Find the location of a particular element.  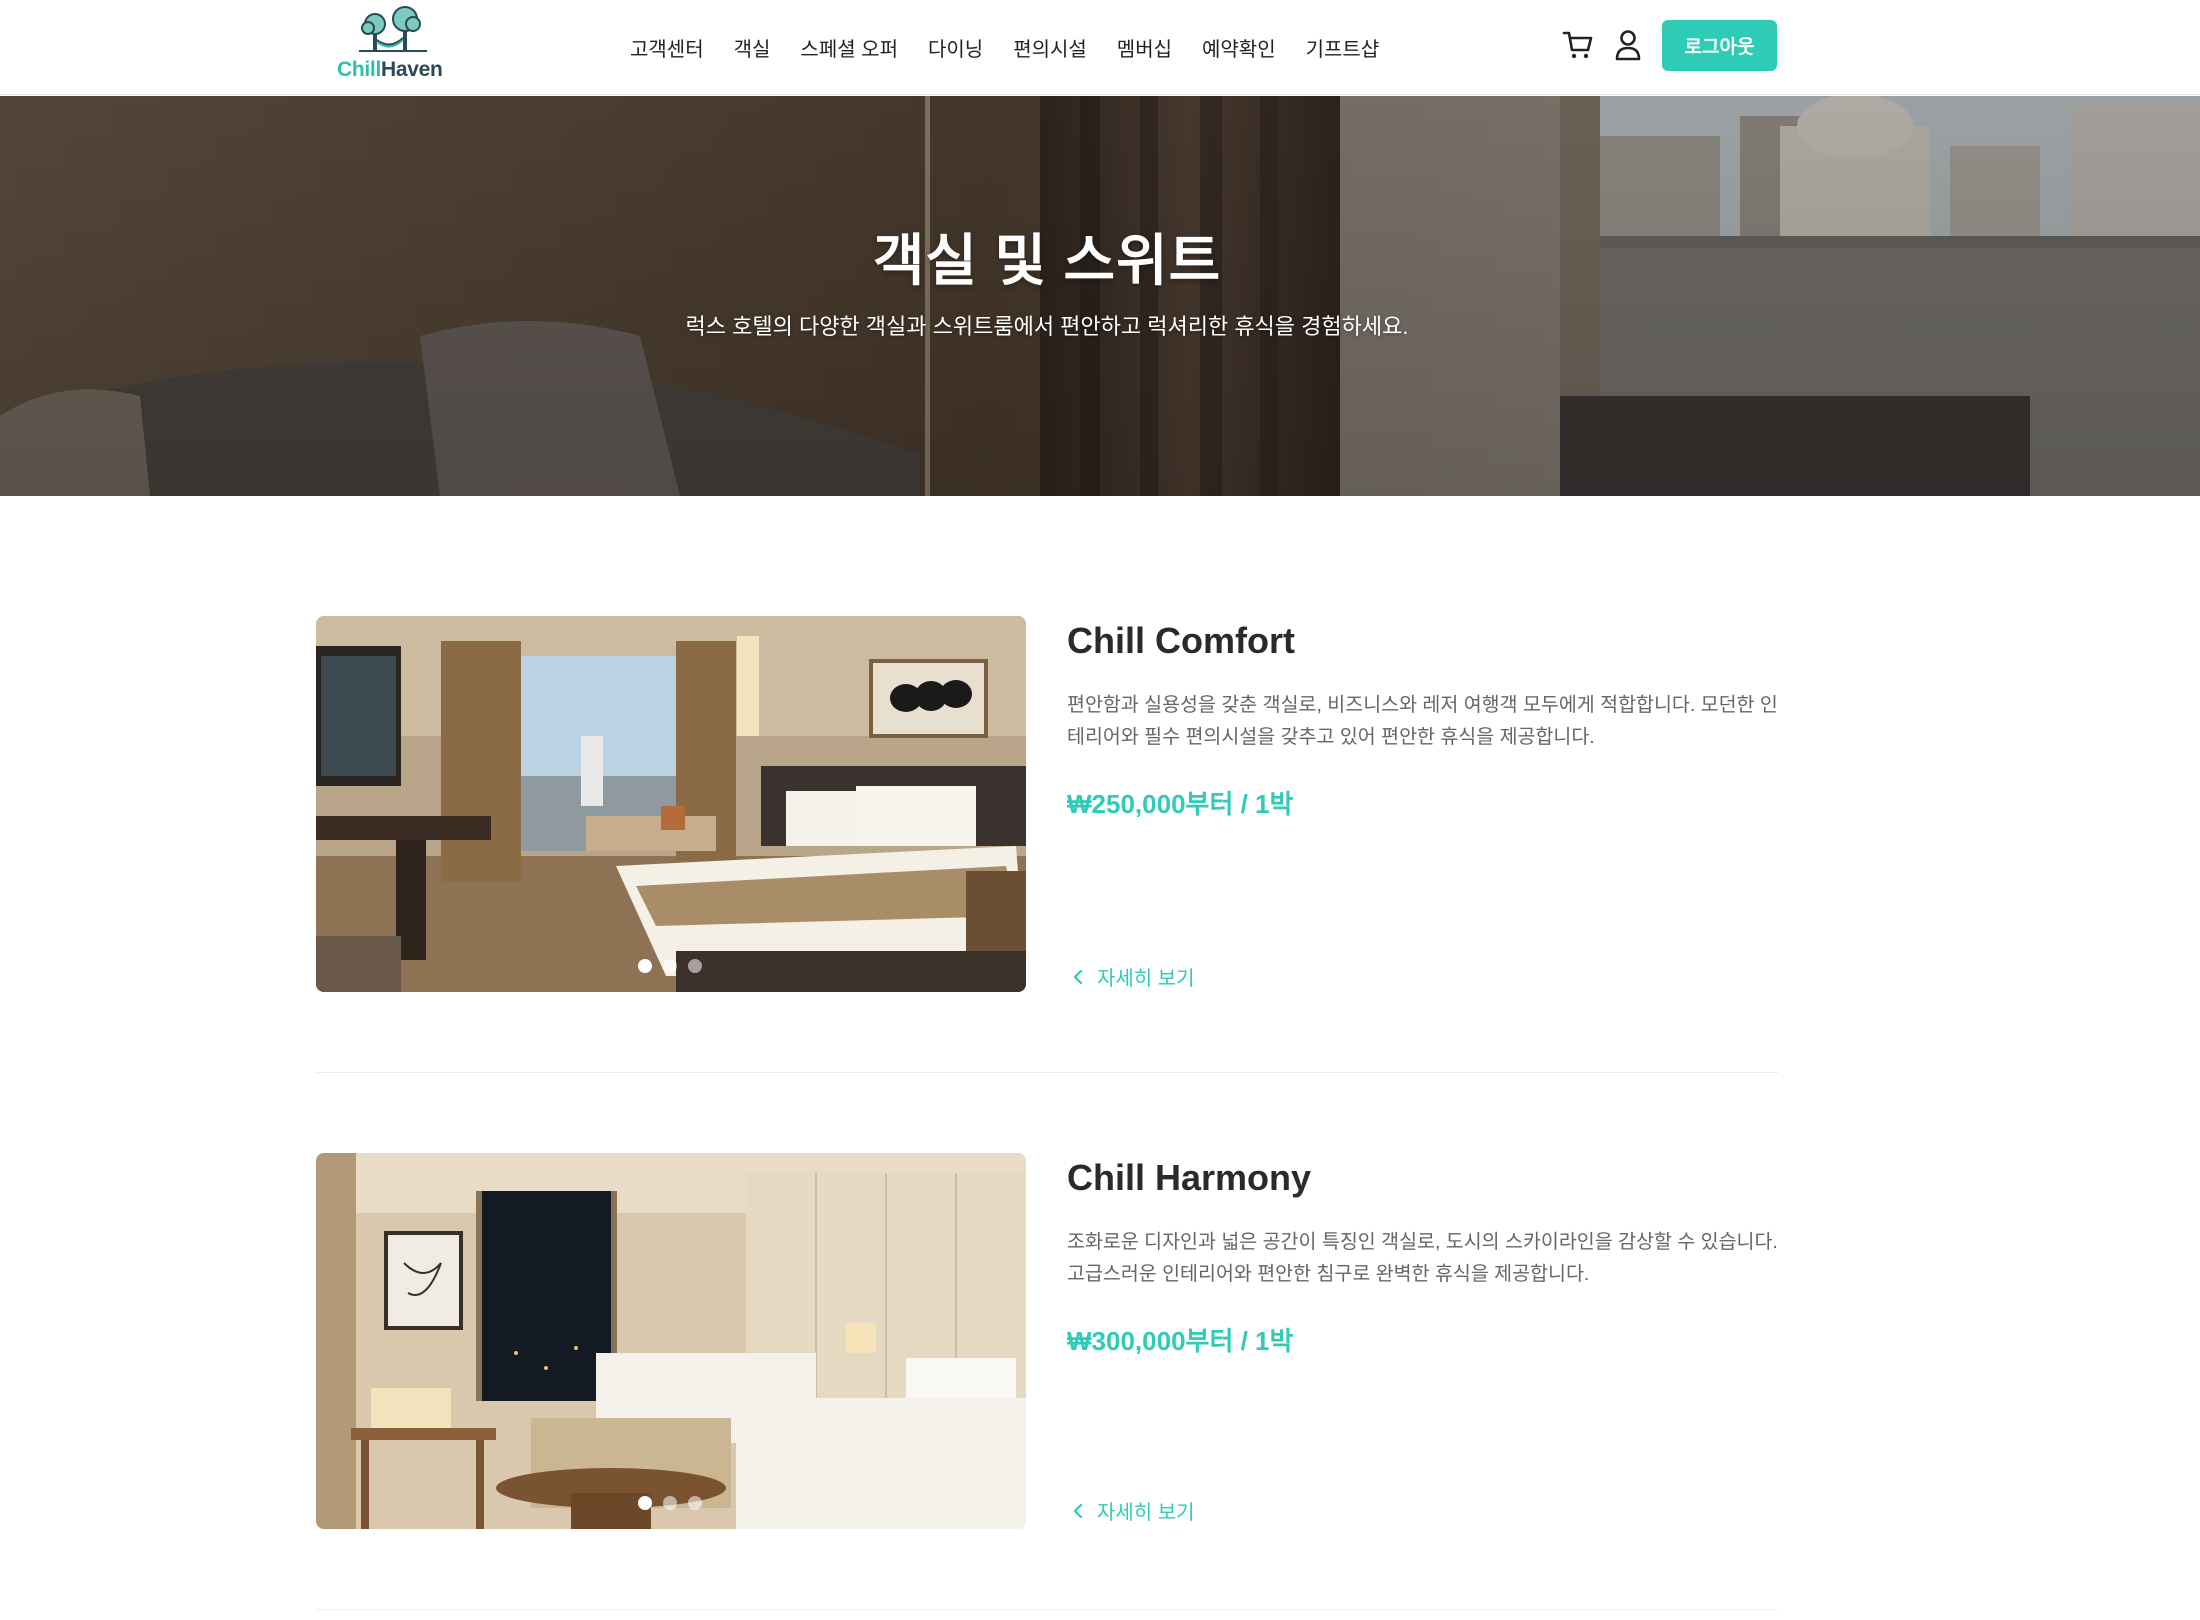

main-nav: 고객센터 객실 스페셜 오퍼 다이닝 편의시설 멤버십 예약확인 기프트샵 is located at coordinates (1019, 47).